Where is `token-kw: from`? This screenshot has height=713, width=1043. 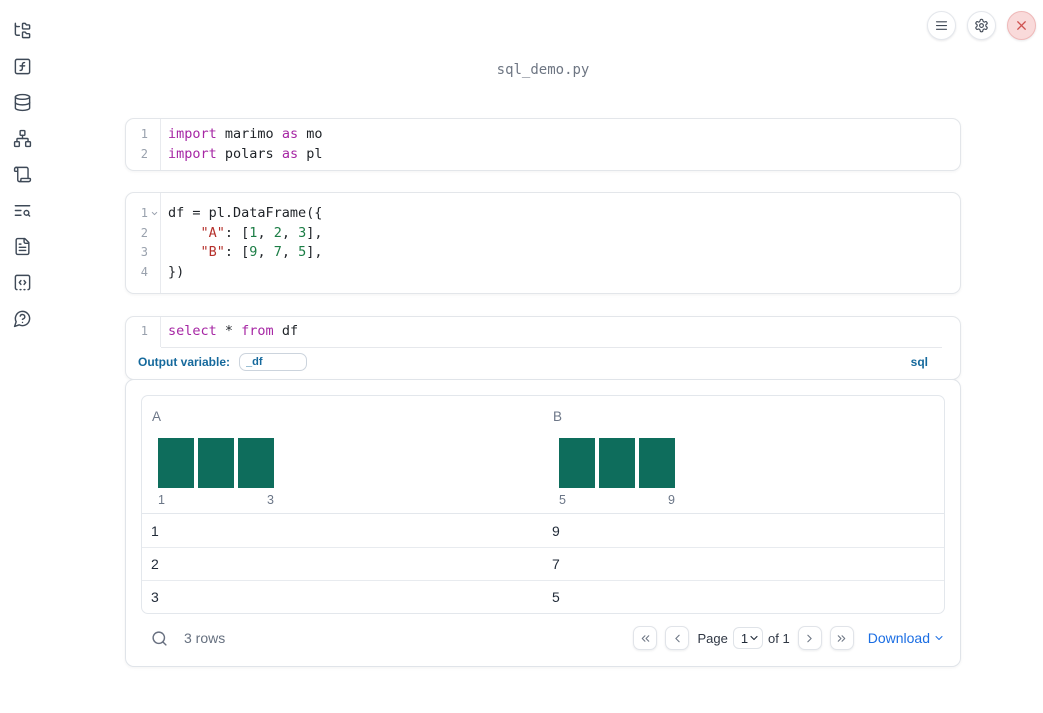
token-kw: from is located at coordinates (257, 331).